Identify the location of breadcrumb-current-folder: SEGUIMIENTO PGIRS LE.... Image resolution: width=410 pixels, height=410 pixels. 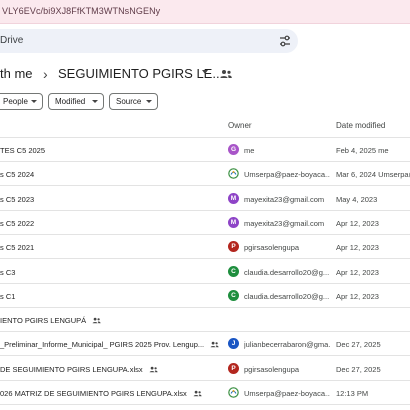
(140, 73).